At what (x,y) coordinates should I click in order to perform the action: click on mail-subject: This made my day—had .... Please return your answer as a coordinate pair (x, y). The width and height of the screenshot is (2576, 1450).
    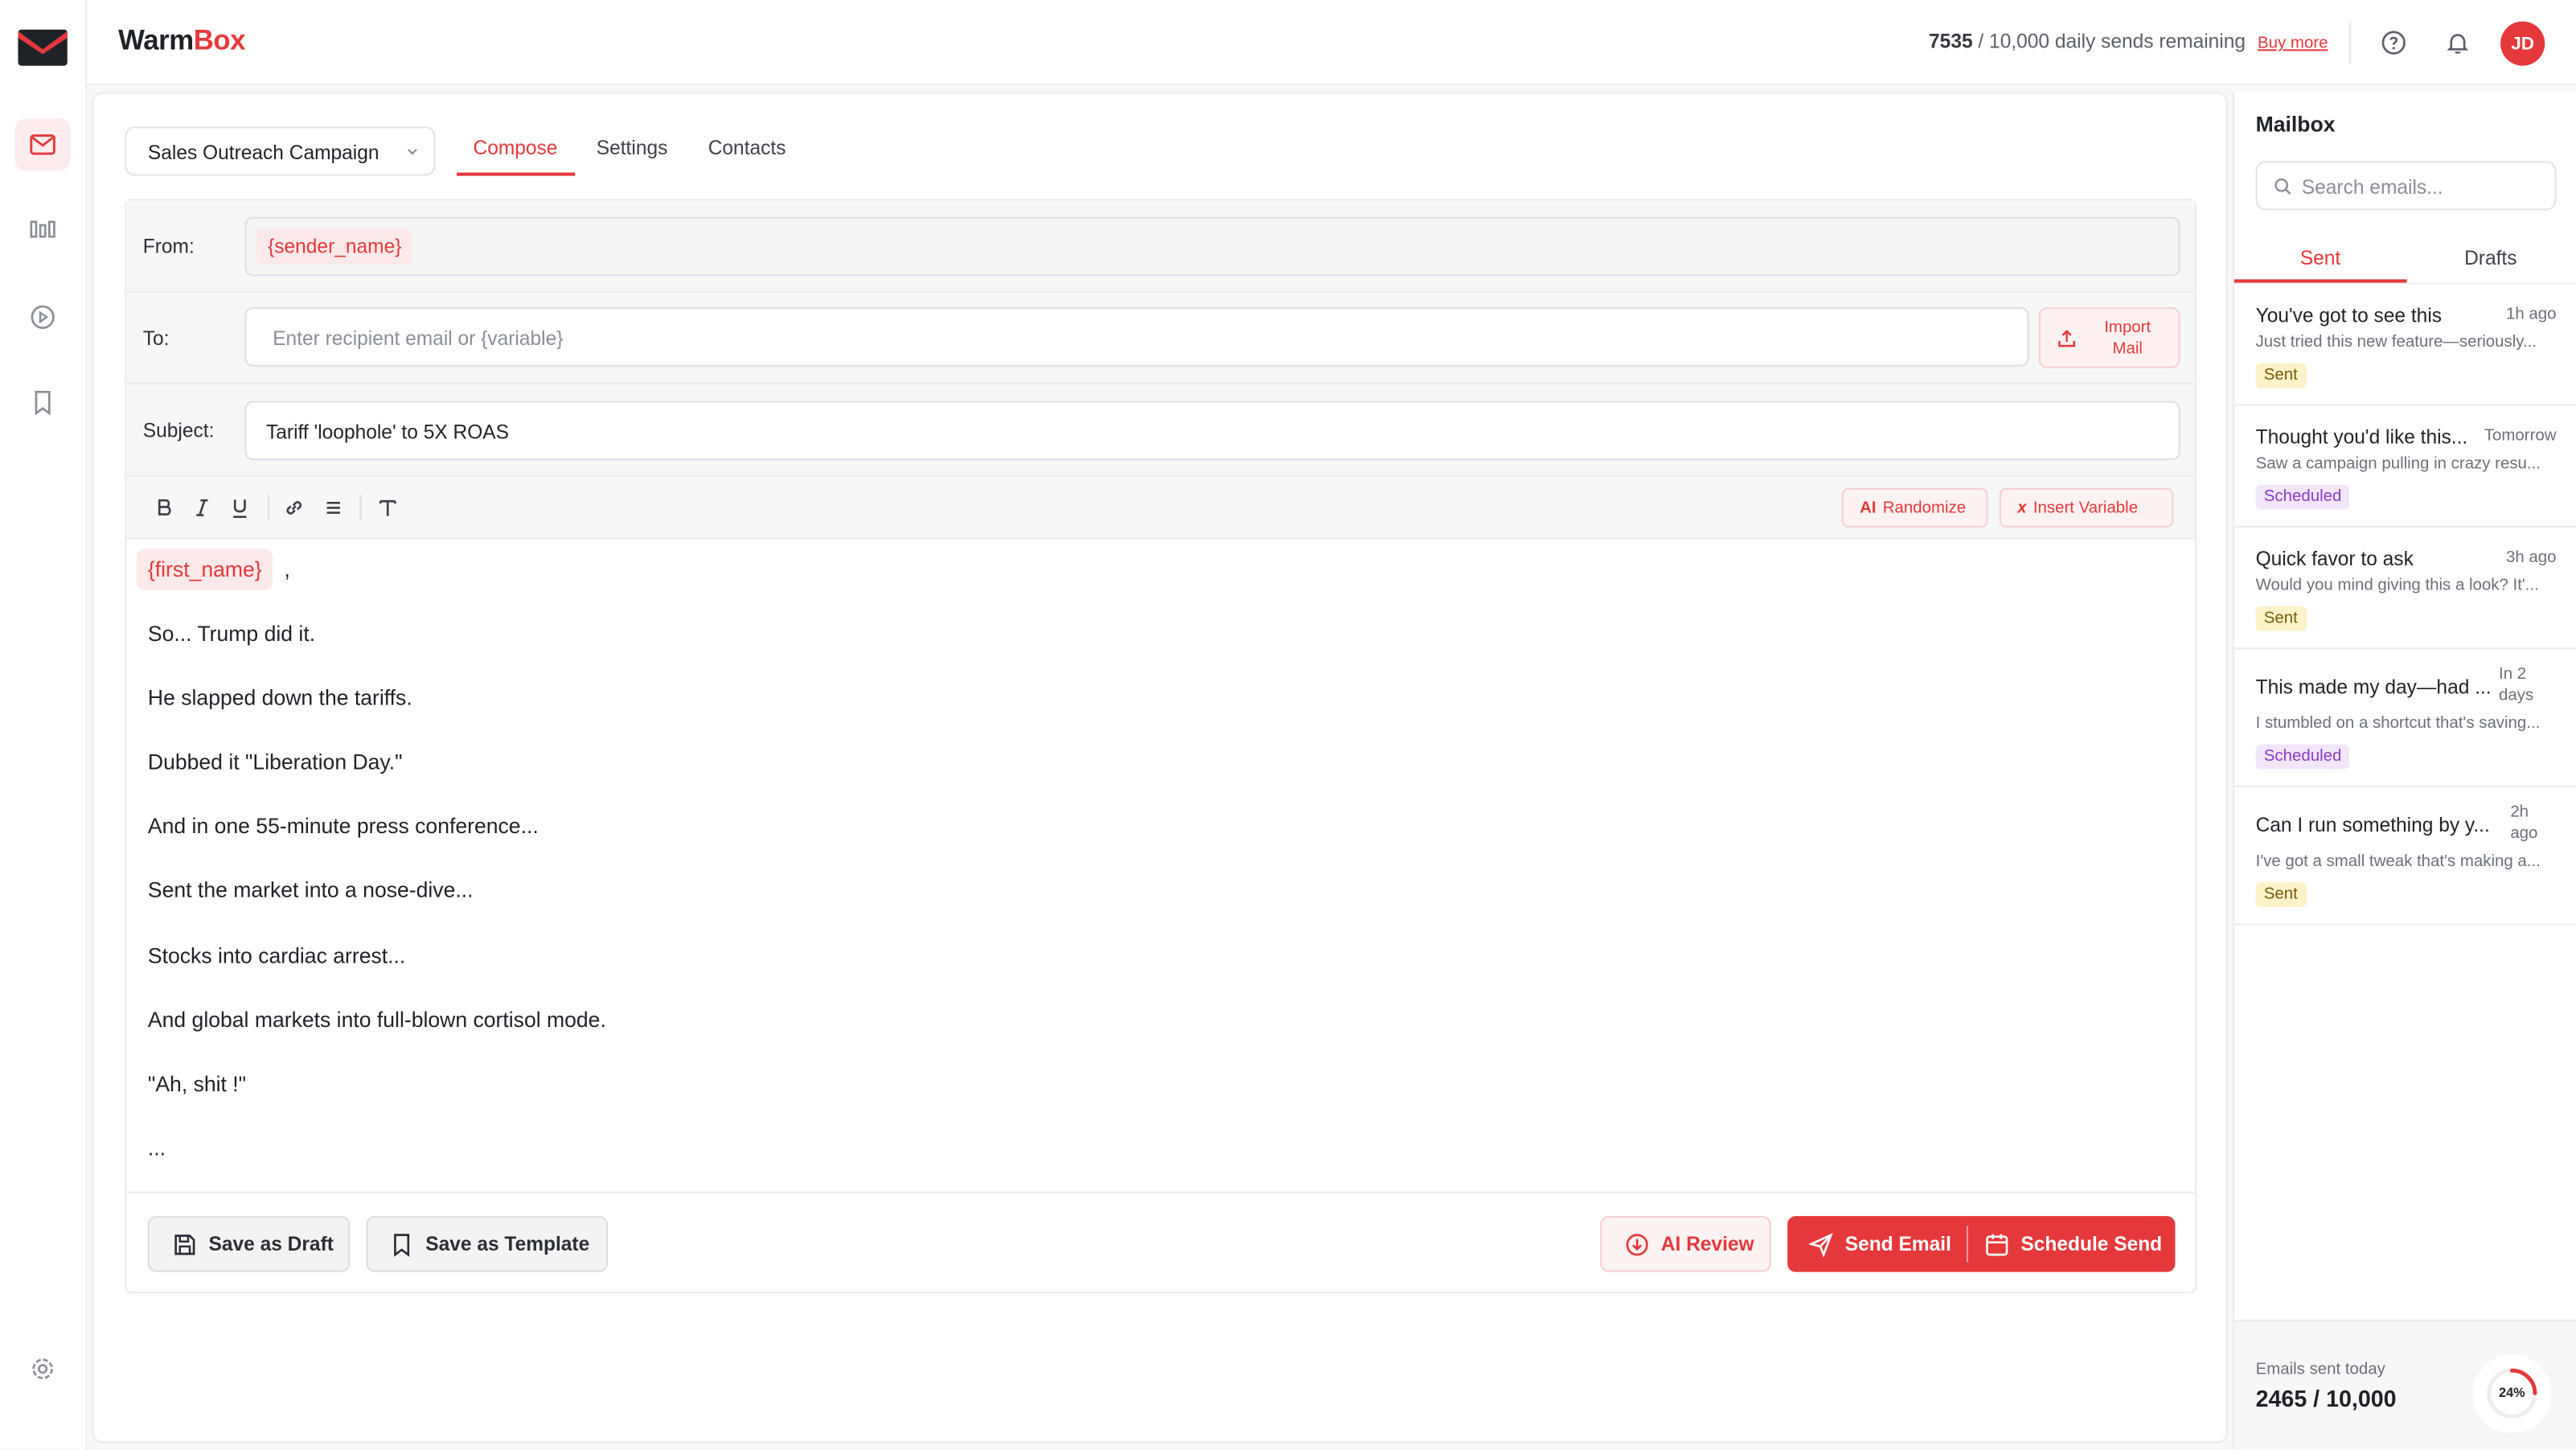
    Looking at the image, I should click on (2374, 687).